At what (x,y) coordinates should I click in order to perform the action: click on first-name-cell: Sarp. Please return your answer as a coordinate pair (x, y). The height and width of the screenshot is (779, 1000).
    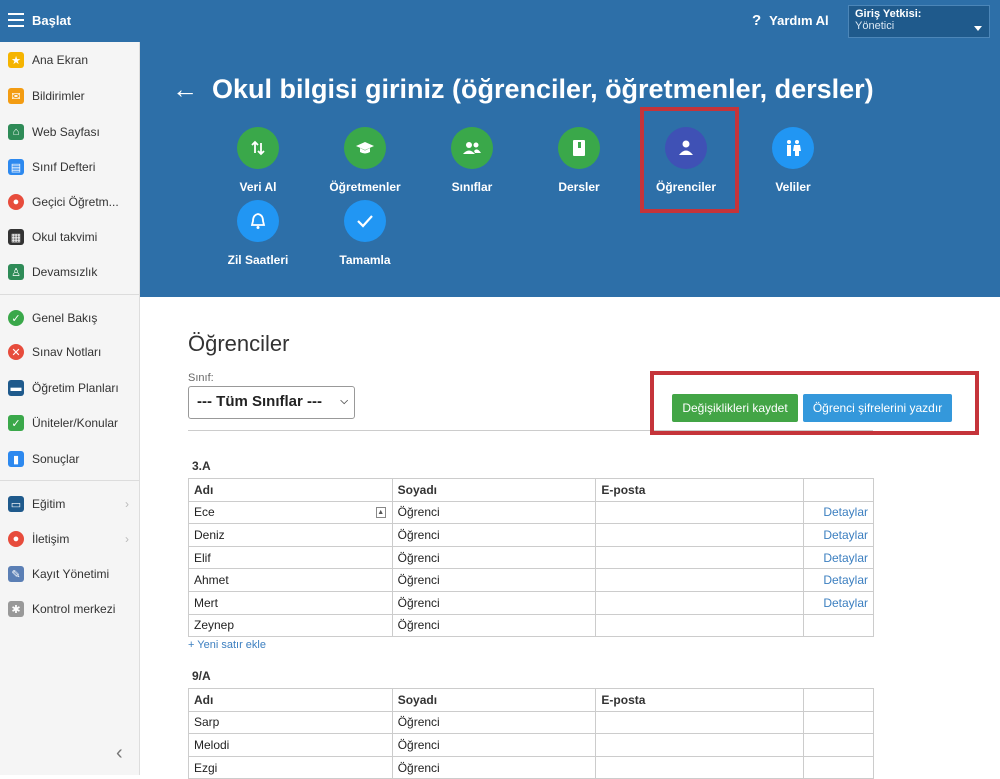
    Looking at the image, I should click on (290, 722).